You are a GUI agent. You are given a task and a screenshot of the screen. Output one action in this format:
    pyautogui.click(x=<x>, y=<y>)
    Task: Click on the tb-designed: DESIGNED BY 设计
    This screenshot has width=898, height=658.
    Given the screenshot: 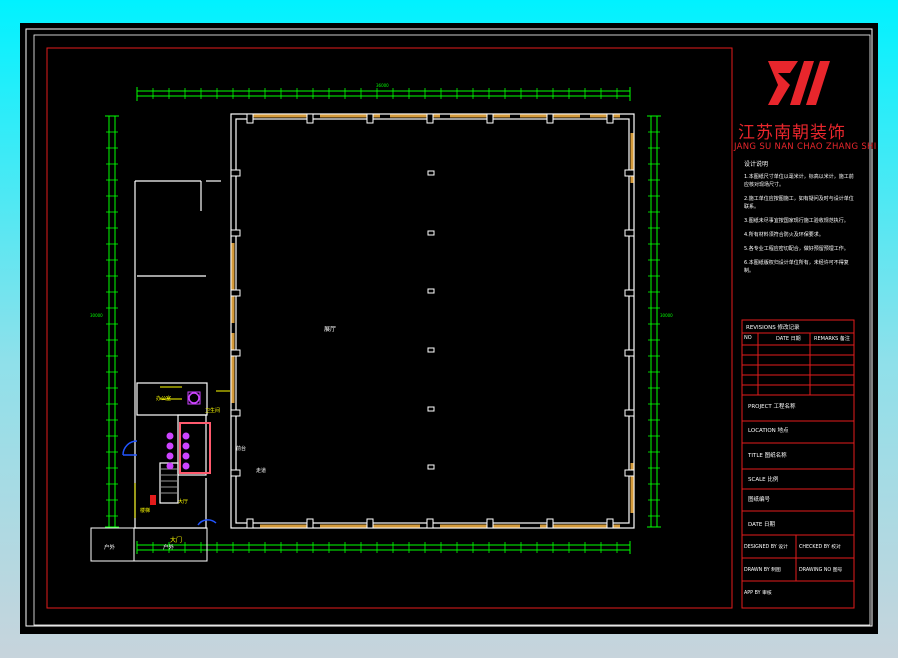 What is the action you would take?
    pyautogui.click(x=766, y=547)
    